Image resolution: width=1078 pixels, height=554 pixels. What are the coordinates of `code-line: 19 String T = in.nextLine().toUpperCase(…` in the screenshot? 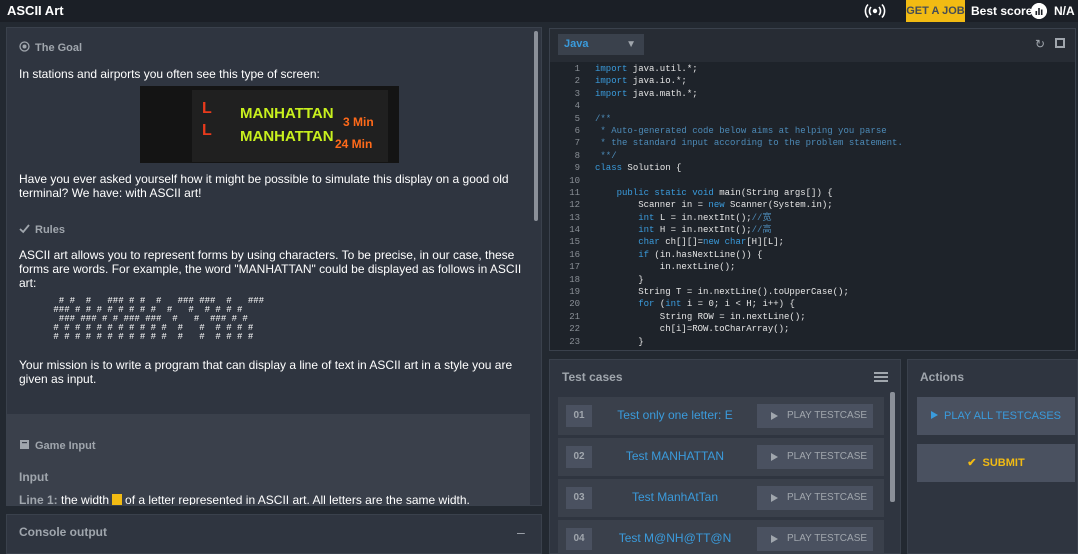 It's located at (812, 292).